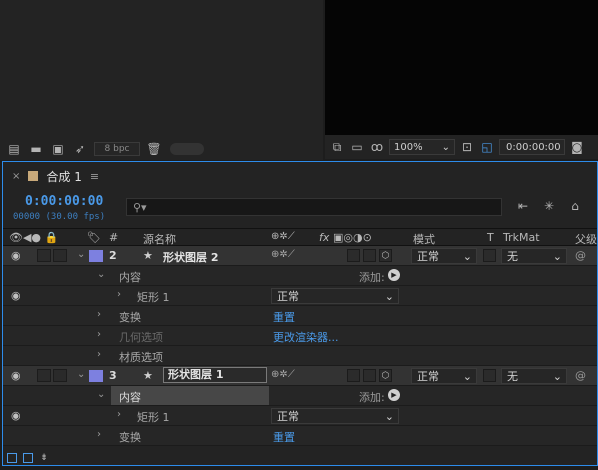 This screenshot has width=598, height=470. Describe the element at coordinates (575, 206) in the screenshot. I see `motion-blur-icon: ⌂` at that location.